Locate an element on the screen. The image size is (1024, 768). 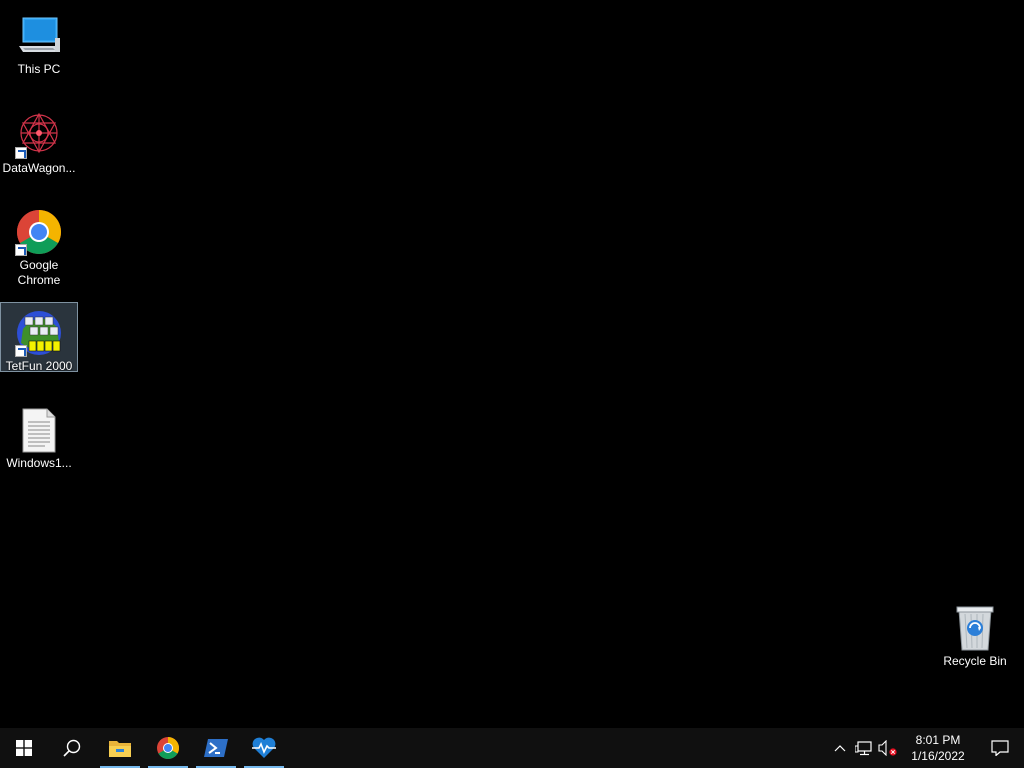
chevron-up-icon is located at coordinates (840, 748).